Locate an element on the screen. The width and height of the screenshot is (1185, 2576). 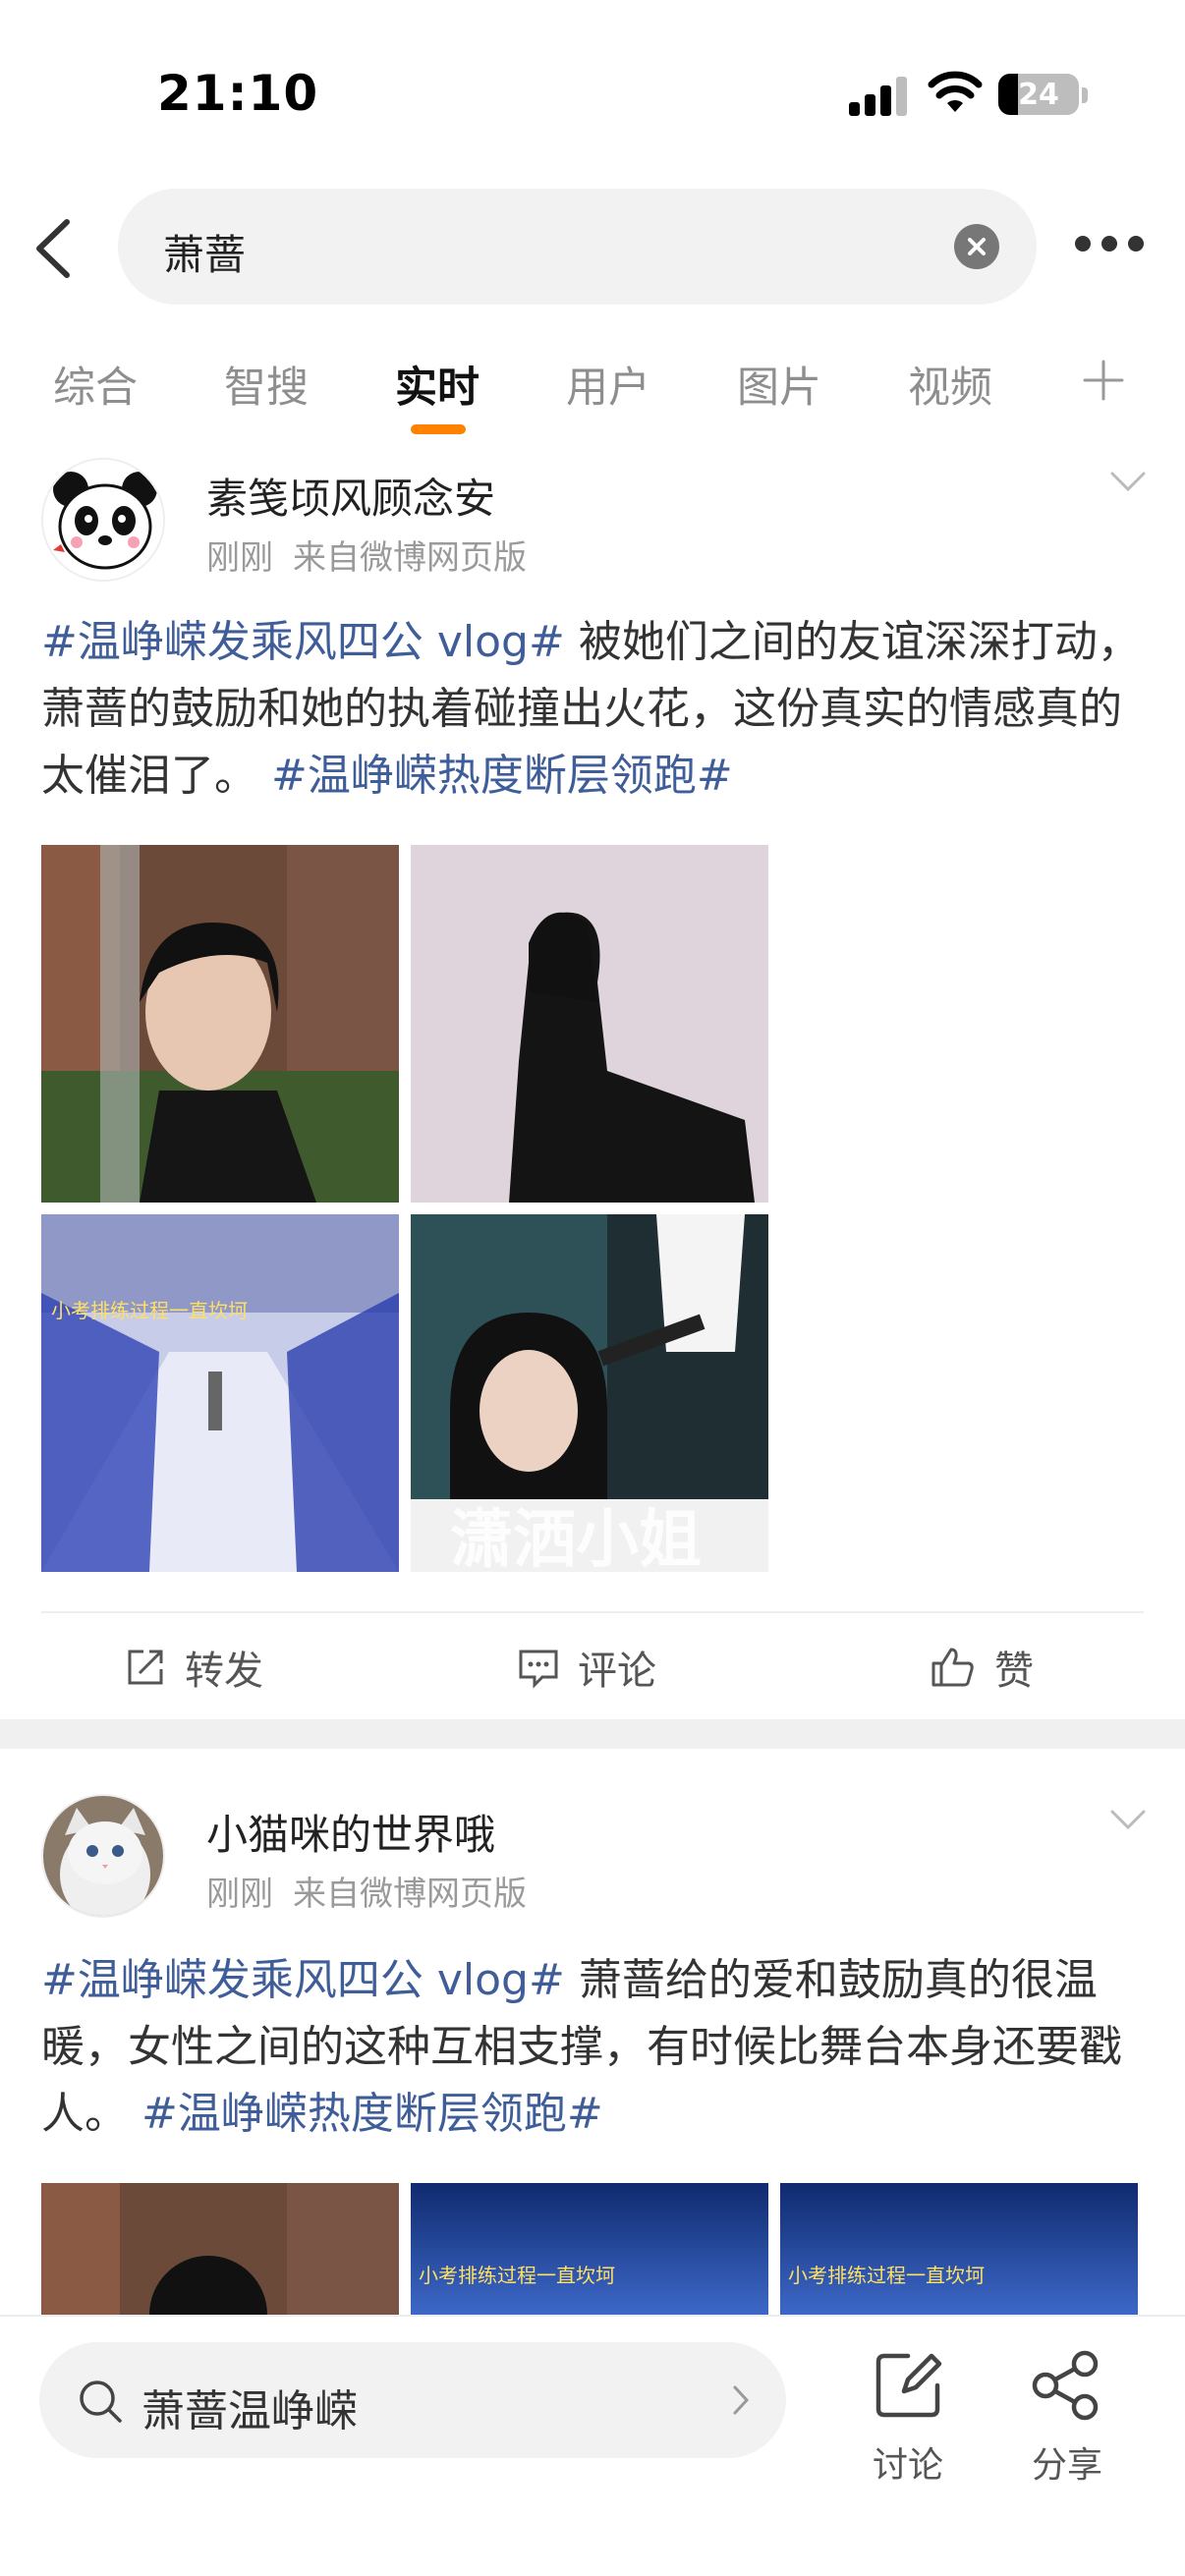
more-icon is located at coordinates (1110, 243).